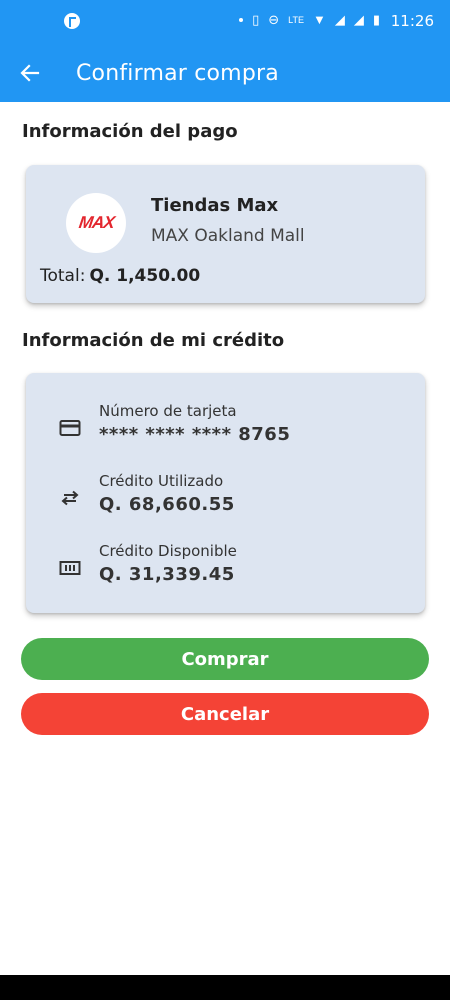  I want to click on status-icons: ▯ ⊖ LTE ▼ ◢ ◢ ▮, so click(309, 20).